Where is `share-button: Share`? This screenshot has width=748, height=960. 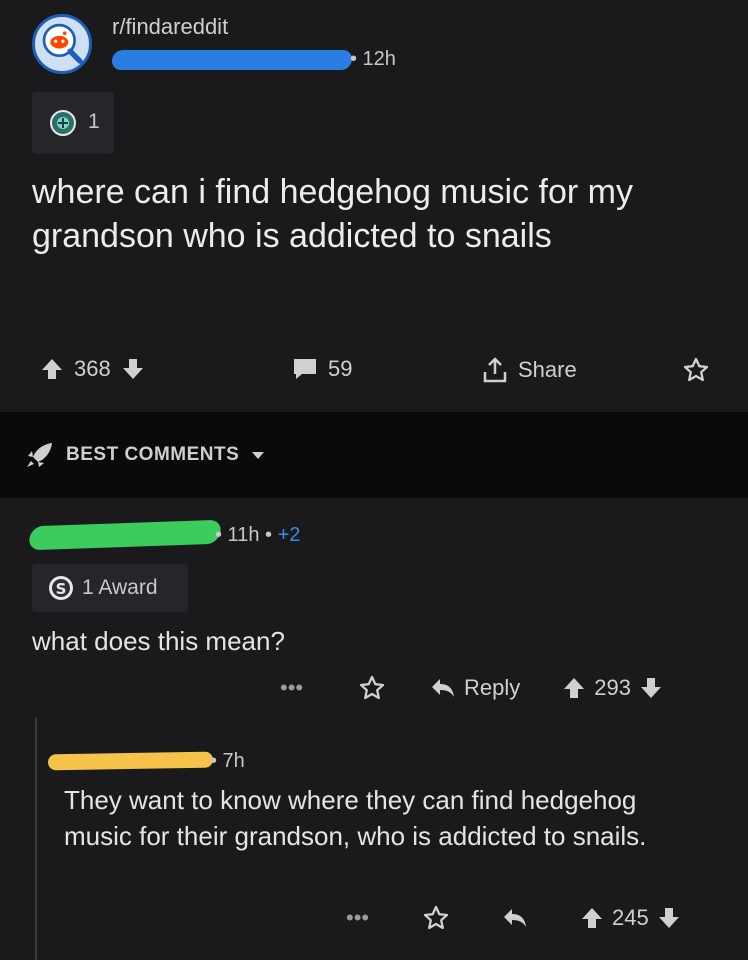
share-button: Share is located at coordinates (529, 370).